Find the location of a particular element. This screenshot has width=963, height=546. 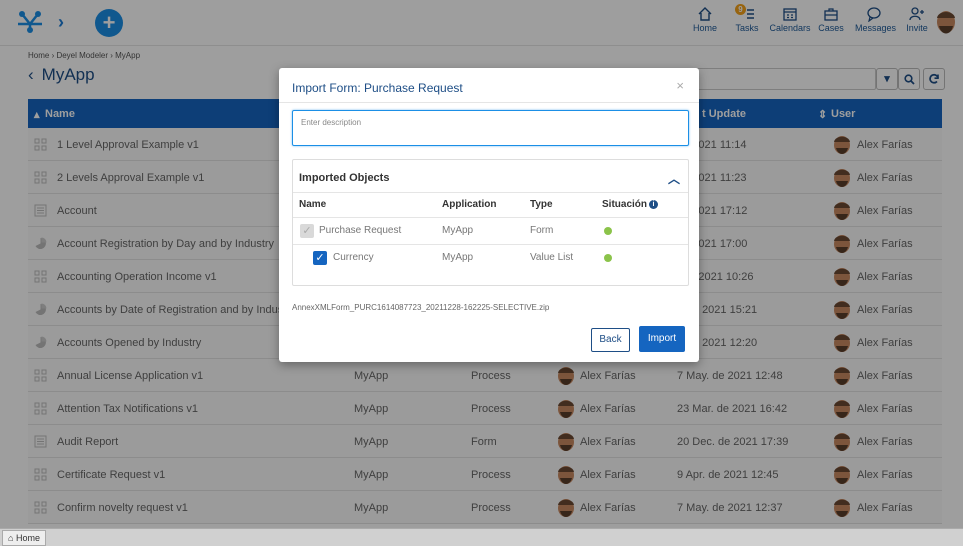

col-status-header: Situación i is located at coordinates (630, 204).